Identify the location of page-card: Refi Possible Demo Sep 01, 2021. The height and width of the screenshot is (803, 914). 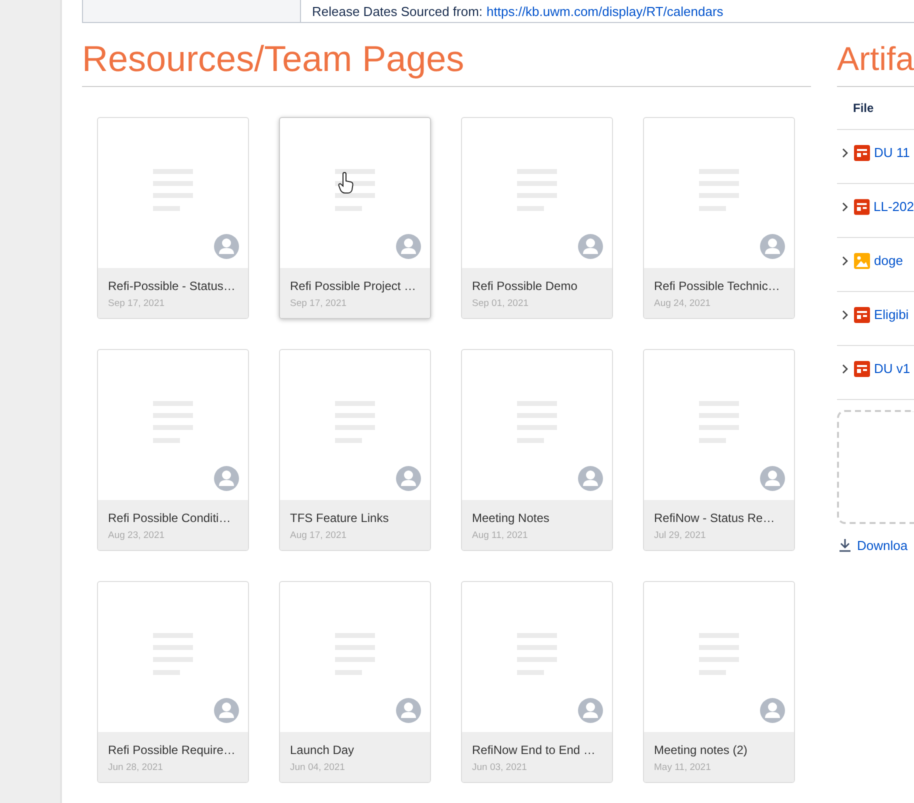
(537, 218).